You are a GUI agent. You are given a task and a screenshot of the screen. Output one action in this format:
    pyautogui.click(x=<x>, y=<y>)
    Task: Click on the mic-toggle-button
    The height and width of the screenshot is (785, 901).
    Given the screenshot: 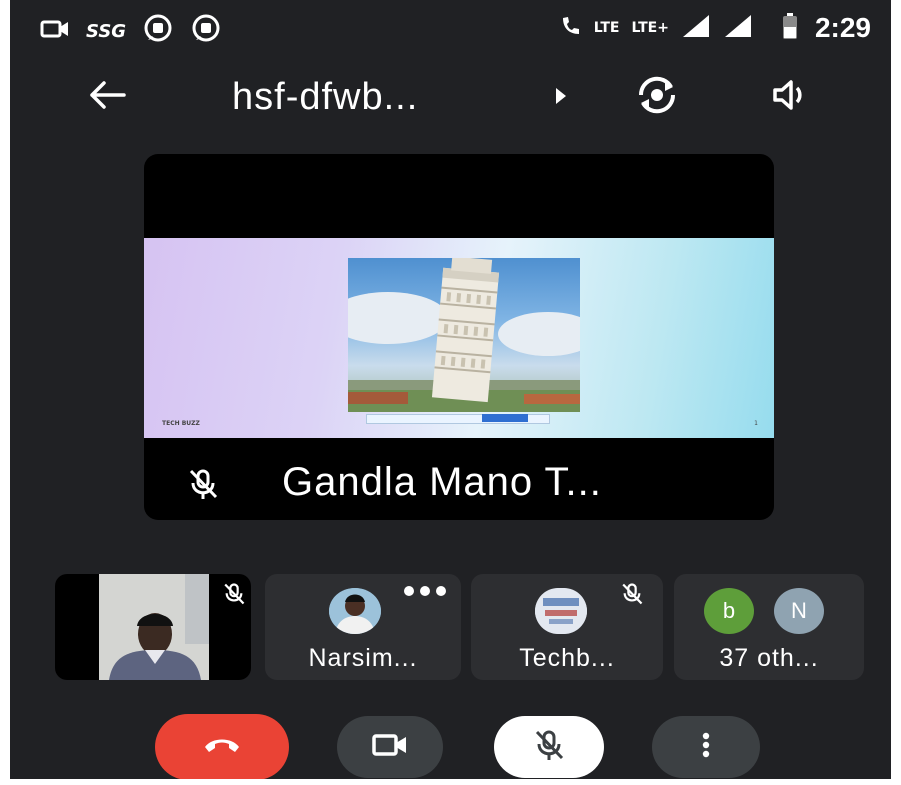 What is the action you would take?
    pyautogui.click(x=549, y=747)
    